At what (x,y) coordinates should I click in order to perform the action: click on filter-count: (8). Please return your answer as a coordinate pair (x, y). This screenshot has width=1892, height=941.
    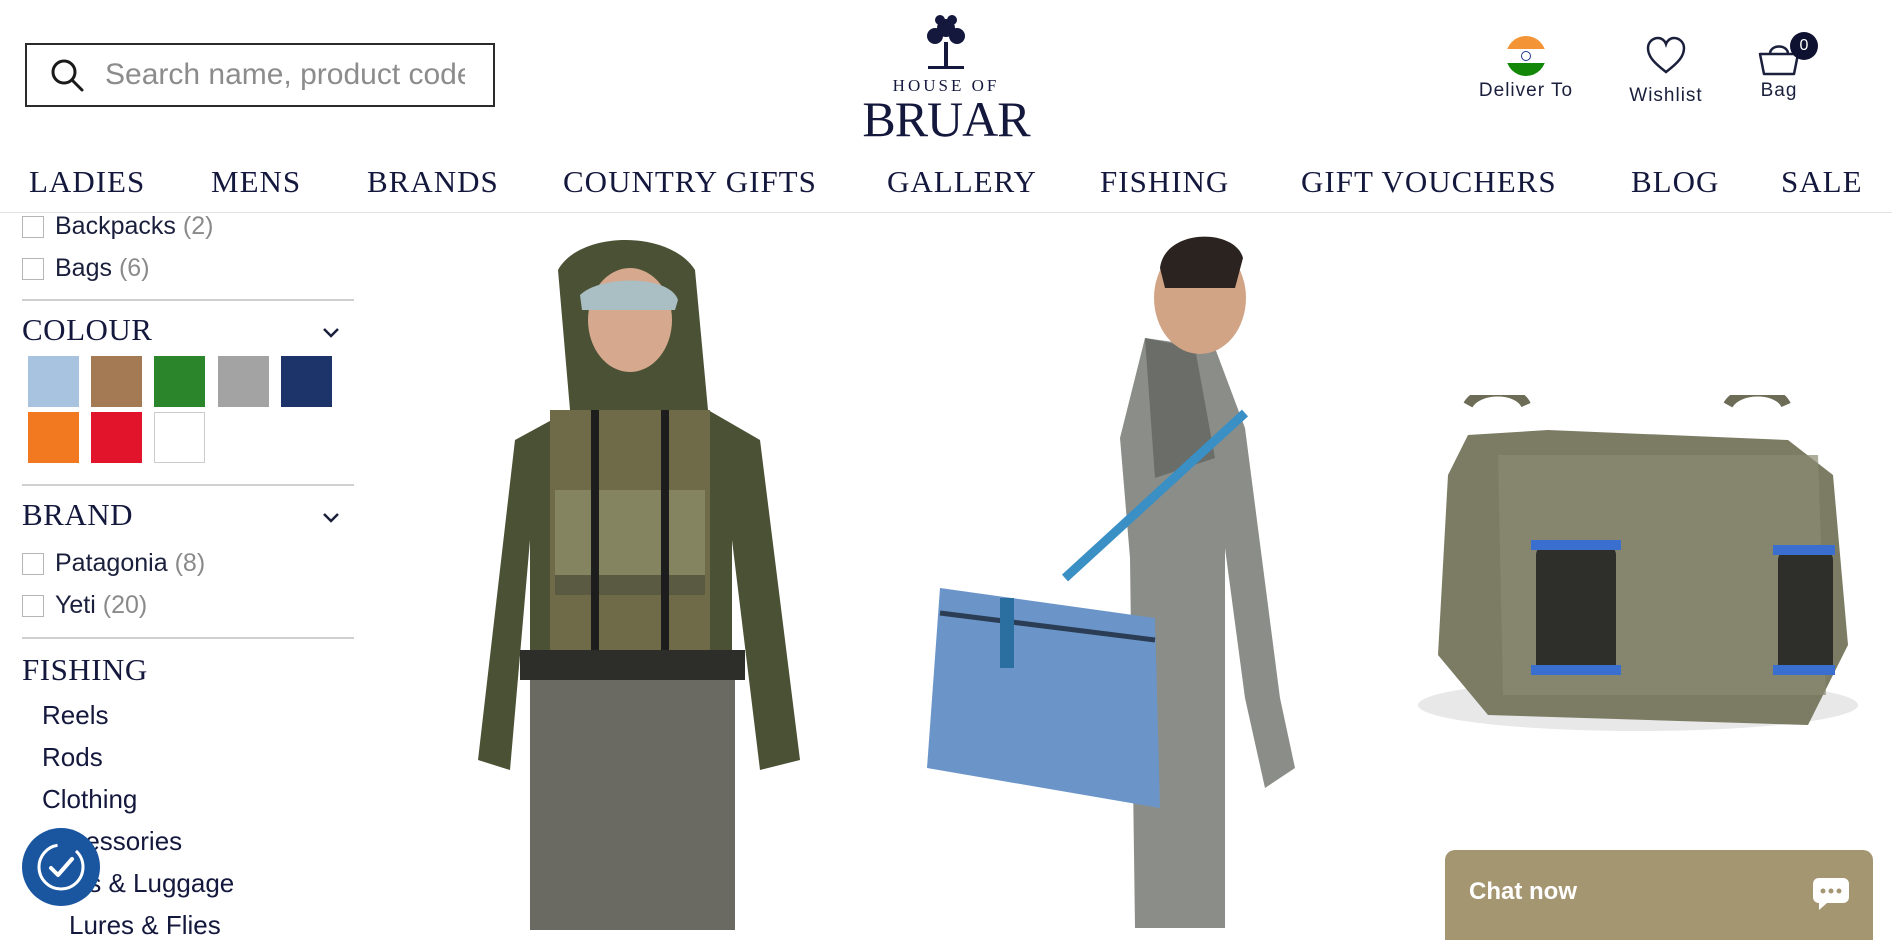
    Looking at the image, I should click on (190, 563).